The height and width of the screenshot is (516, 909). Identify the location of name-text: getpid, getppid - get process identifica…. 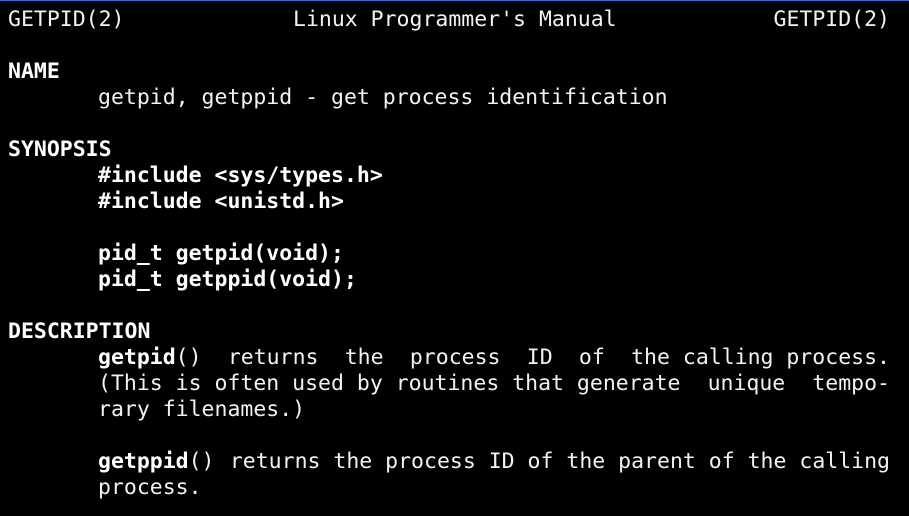
(383, 97).